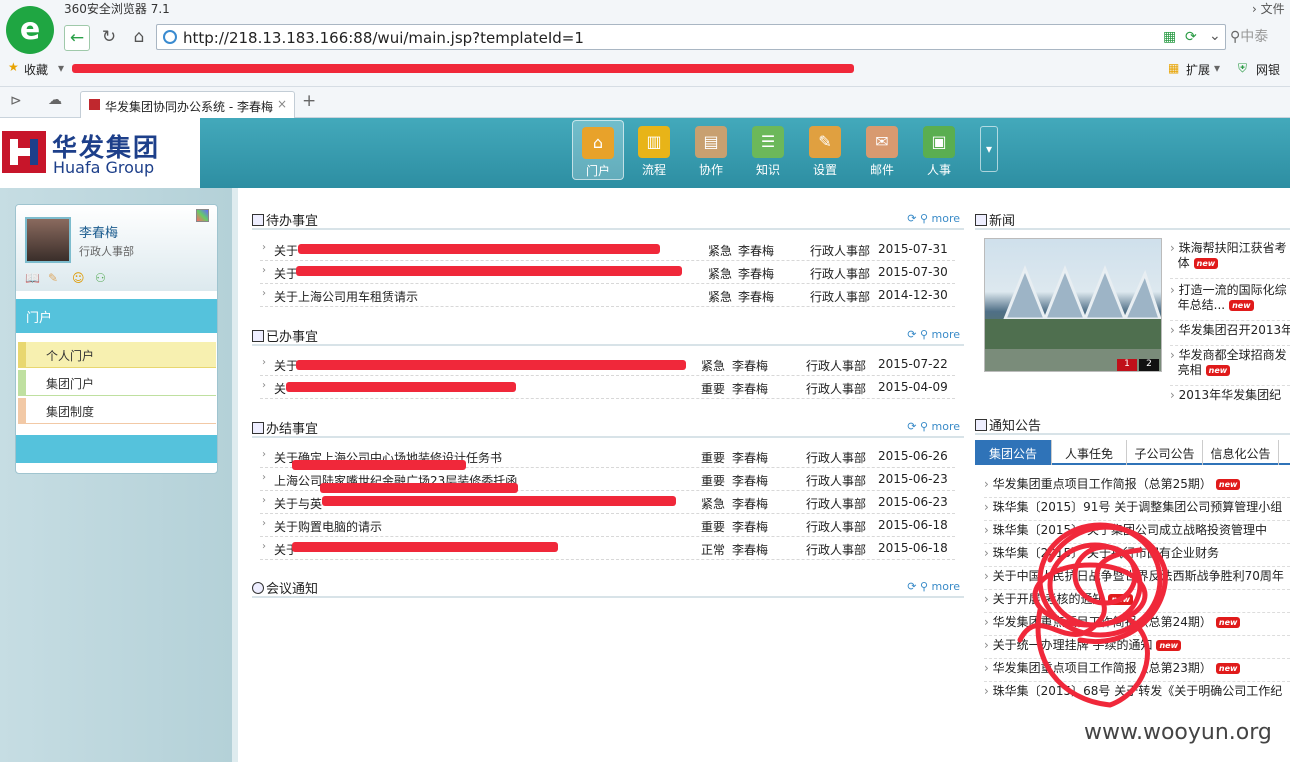 Image resolution: width=1290 pixels, height=762 pixels. I want to click on qr-icon: ▦, so click(1169, 37).